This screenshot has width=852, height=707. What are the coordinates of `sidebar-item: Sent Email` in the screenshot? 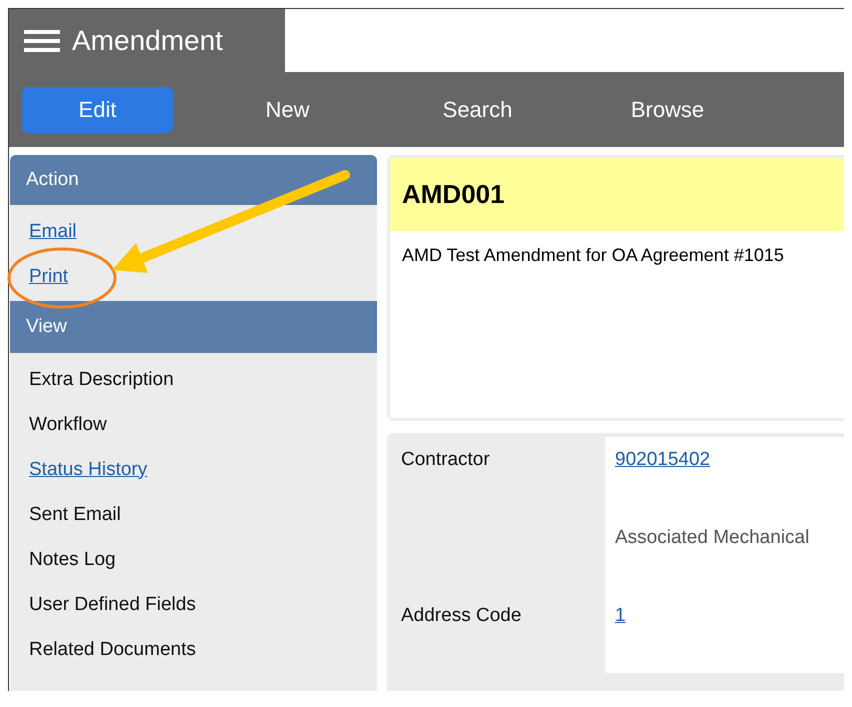 It's located at (75, 515).